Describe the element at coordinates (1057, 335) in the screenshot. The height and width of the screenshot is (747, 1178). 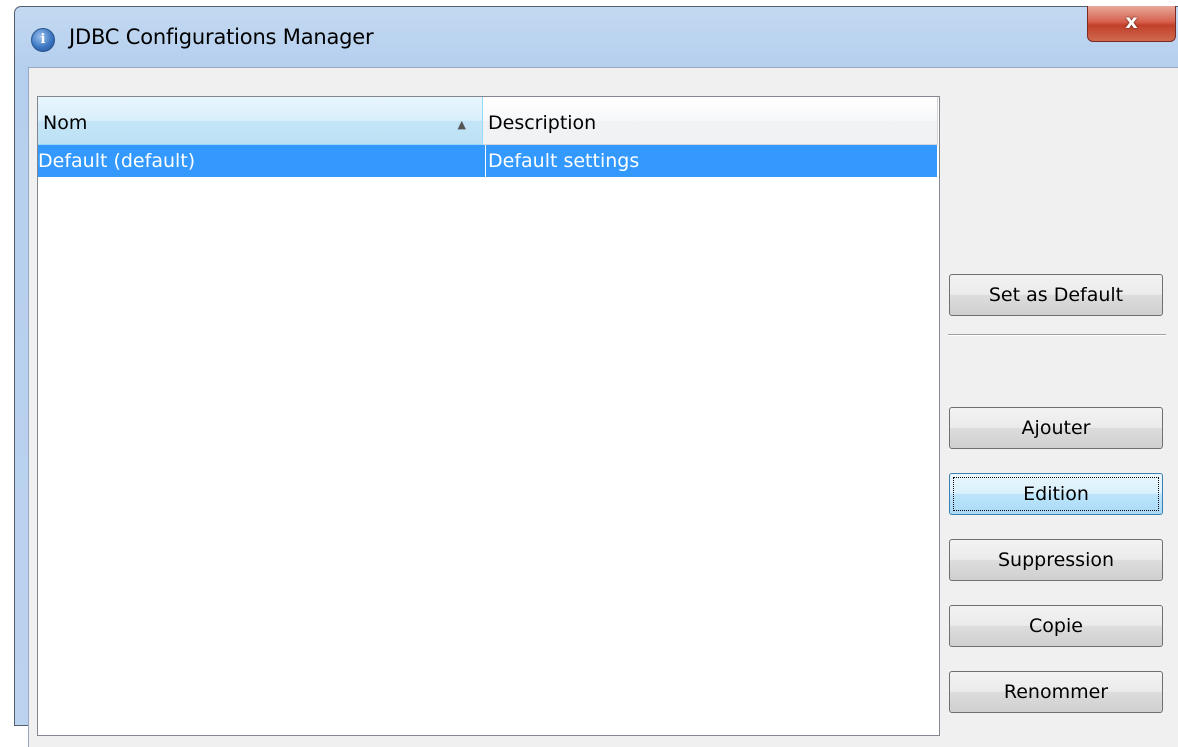
I see `button-separator` at that location.